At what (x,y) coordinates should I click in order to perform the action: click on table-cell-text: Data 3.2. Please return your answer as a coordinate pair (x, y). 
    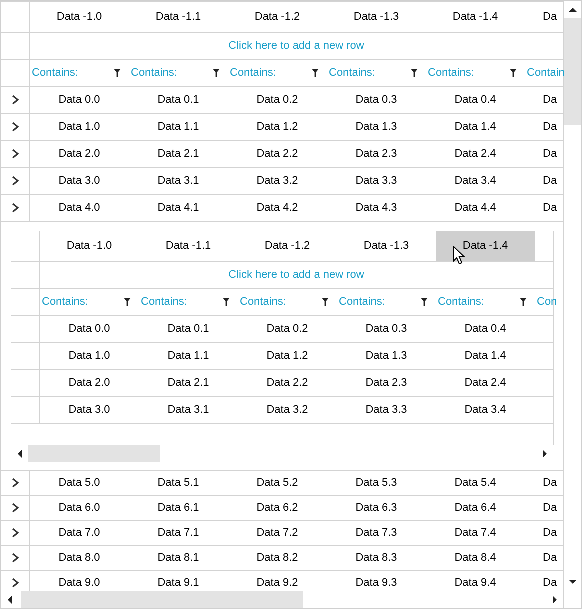
    Looking at the image, I should click on (278, 181).